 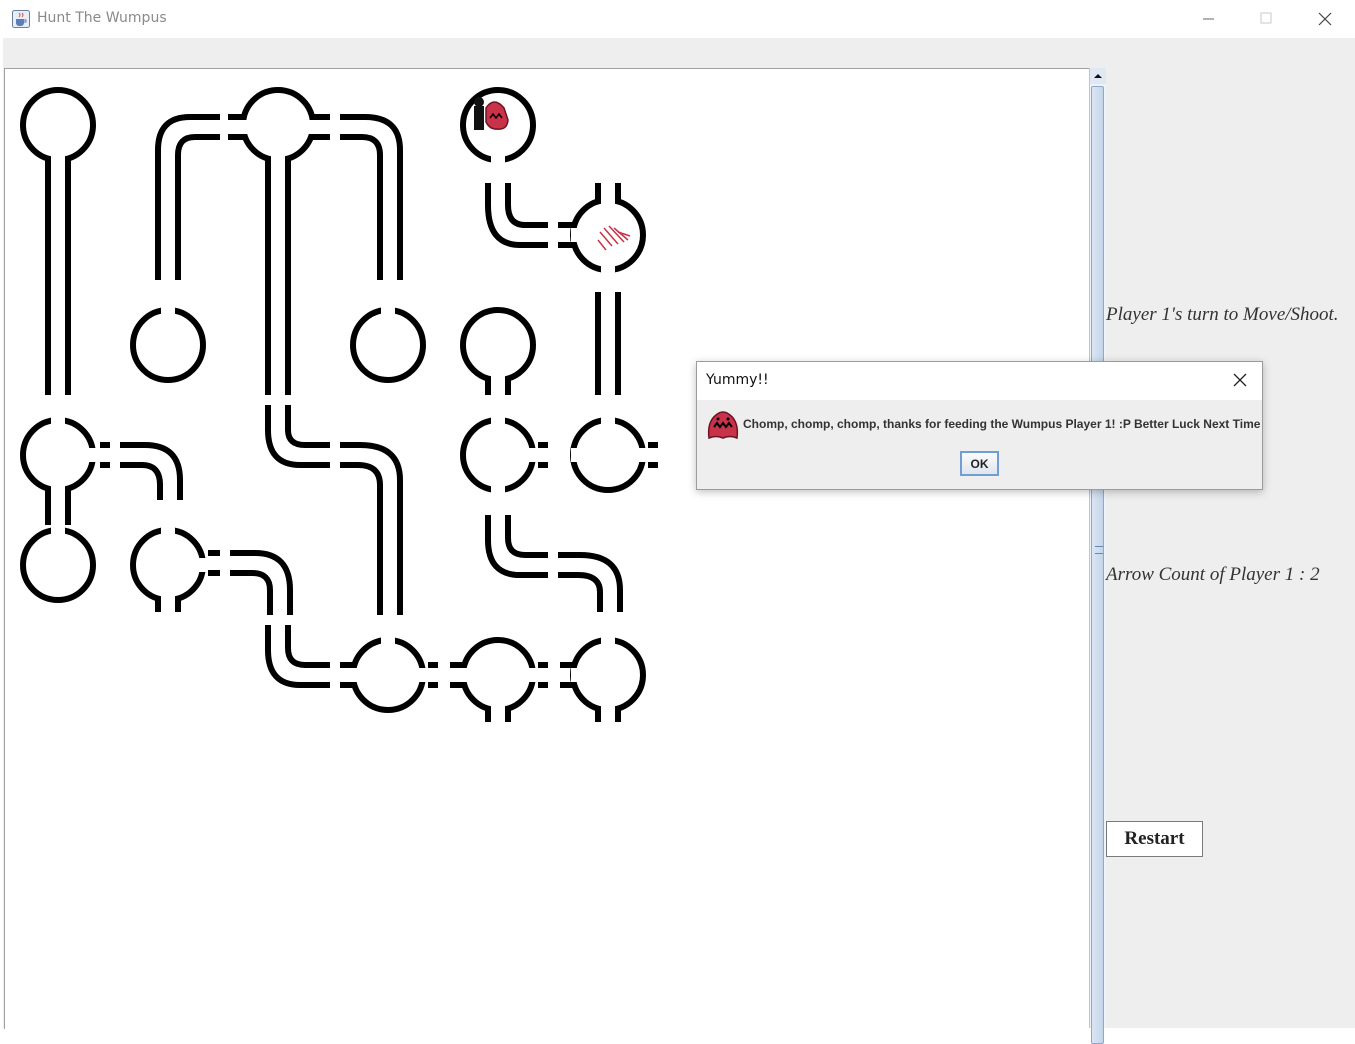 I want to click on wumpus-icon, so click(x=723, y=425).